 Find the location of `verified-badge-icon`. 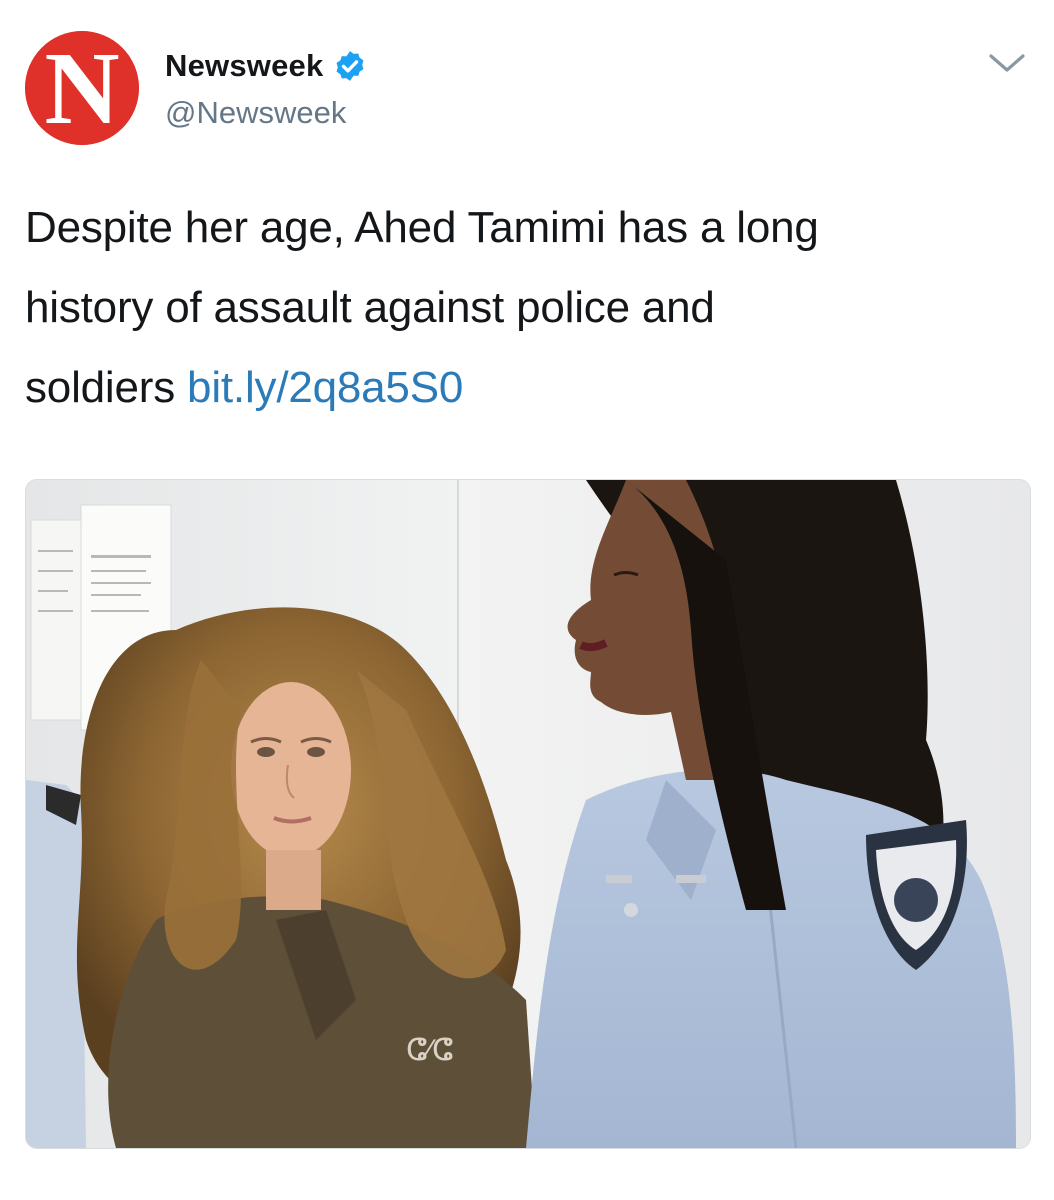

verified-badge-icon is located at coordinates (350, 66).